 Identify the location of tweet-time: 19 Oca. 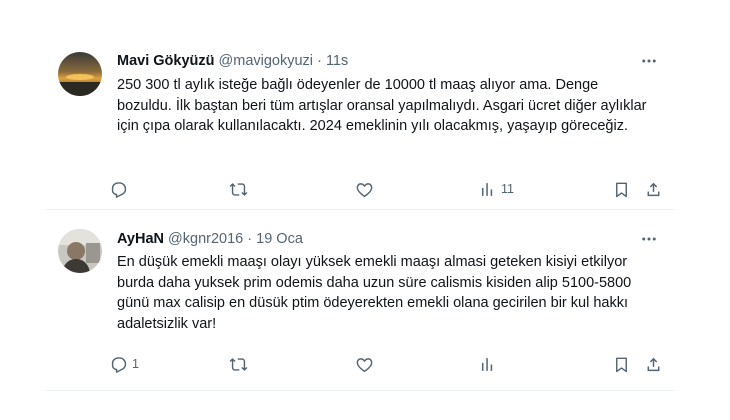
(279, 239).